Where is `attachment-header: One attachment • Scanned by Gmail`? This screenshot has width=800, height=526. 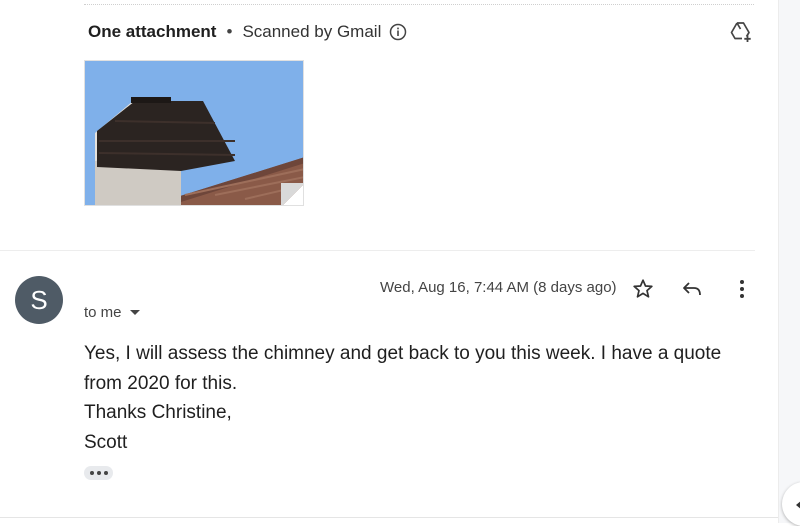 attachment-header: One attachment • Scanned by Gmail is located at coordinates (247, 32).